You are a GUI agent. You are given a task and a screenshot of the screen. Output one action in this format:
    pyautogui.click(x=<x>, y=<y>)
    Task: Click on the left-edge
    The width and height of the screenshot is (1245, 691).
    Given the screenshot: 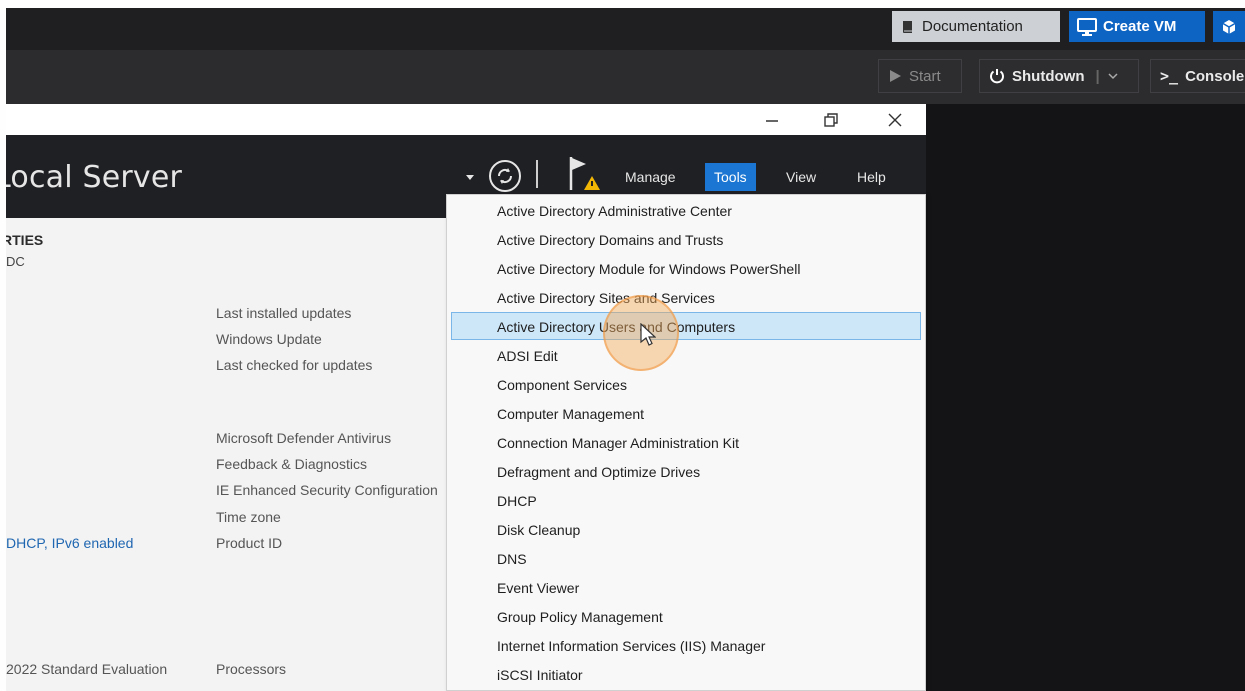 What is the action you would take?
    pyautogui.click(x=3, y=345)
    